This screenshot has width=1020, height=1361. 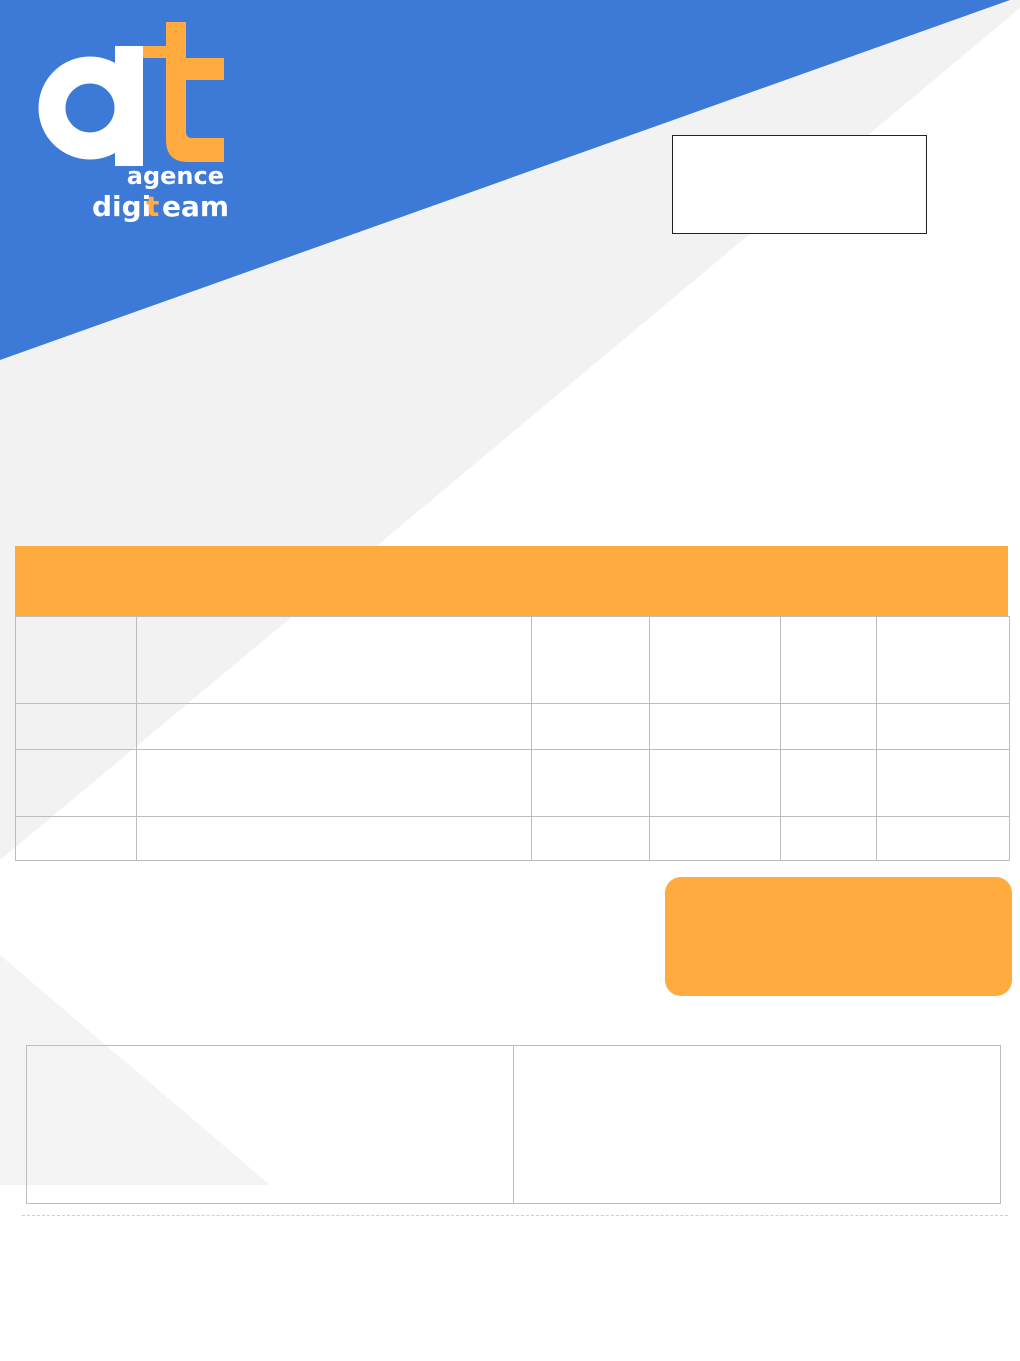 I want to click on invoice-reference-box, so click(x=799, y=184).